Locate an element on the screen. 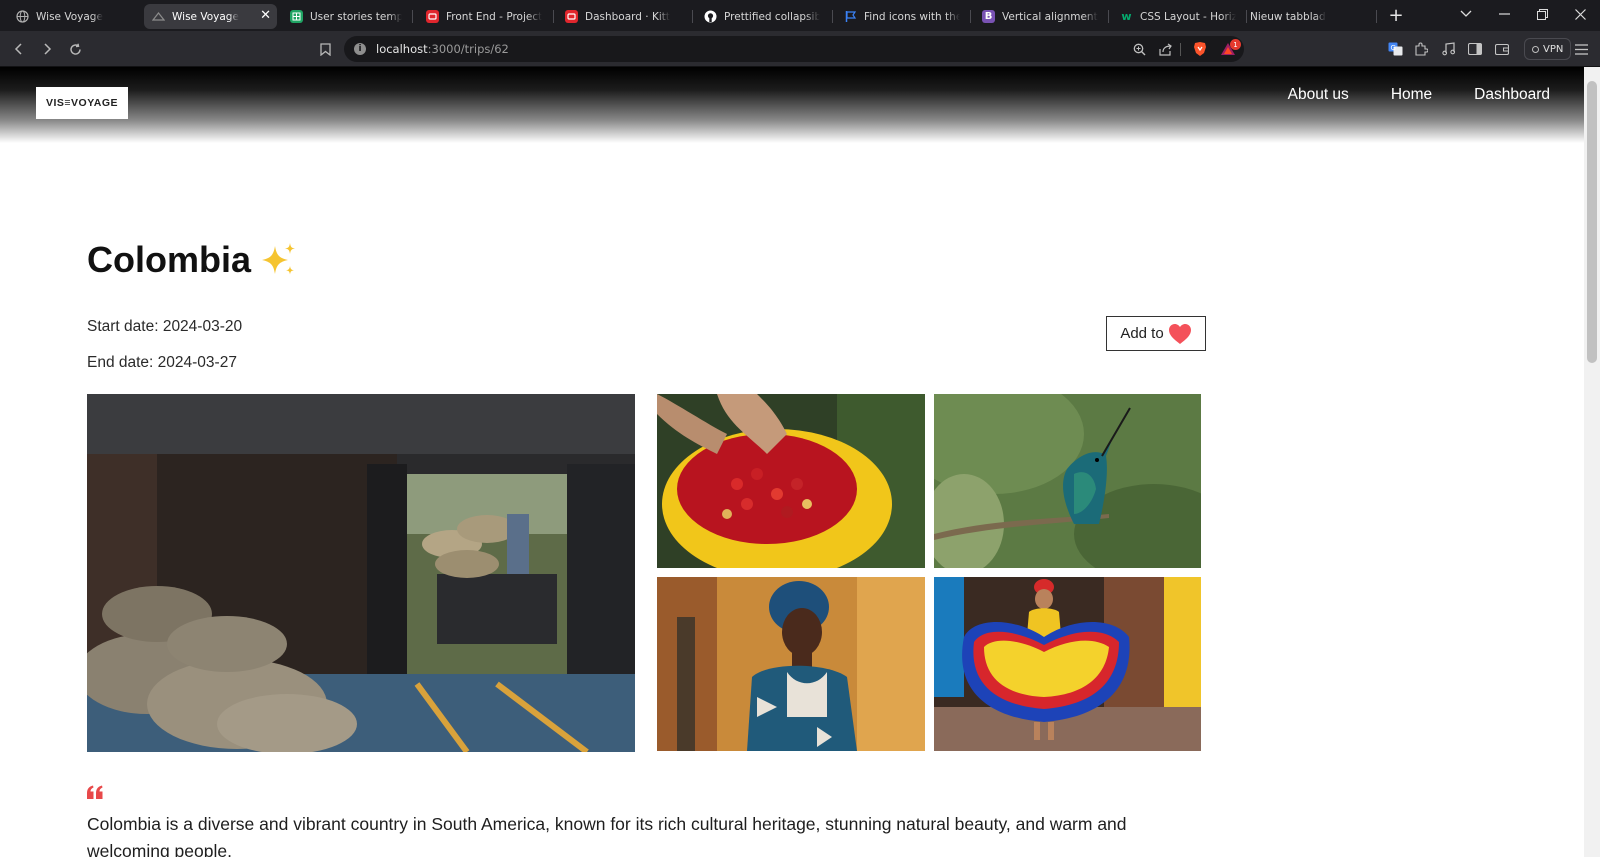 This screenshot has height=857, width=1600. browser-tab-active: Wise Voyage ✕ is located at coordinates (210, 16).